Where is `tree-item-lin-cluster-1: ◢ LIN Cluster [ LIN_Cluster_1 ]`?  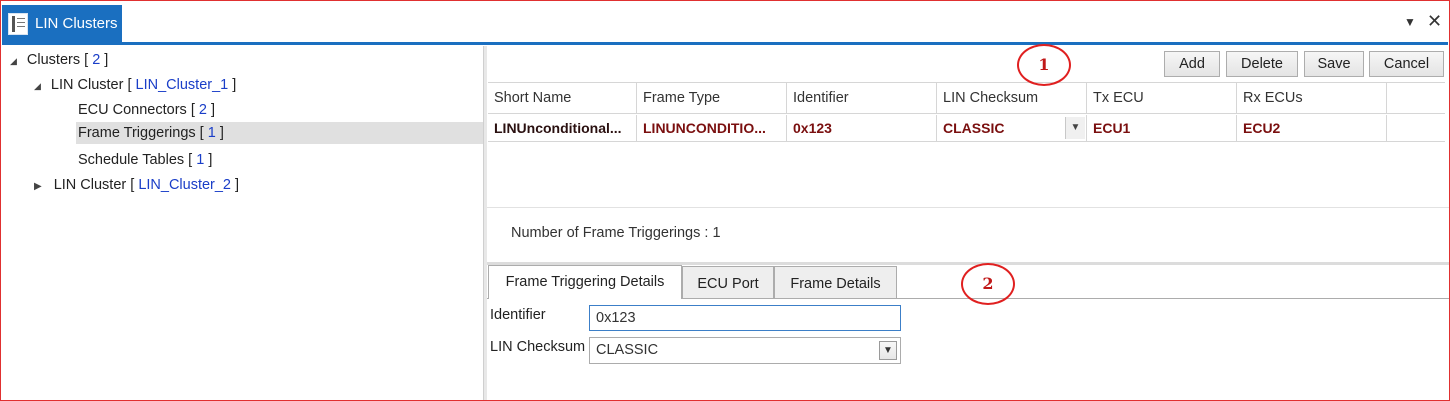 tree-item-lin-cluster-1: ◢ LIN Cluster [ LIN_Cluster_1 ] is located at coordinates (135, 85).